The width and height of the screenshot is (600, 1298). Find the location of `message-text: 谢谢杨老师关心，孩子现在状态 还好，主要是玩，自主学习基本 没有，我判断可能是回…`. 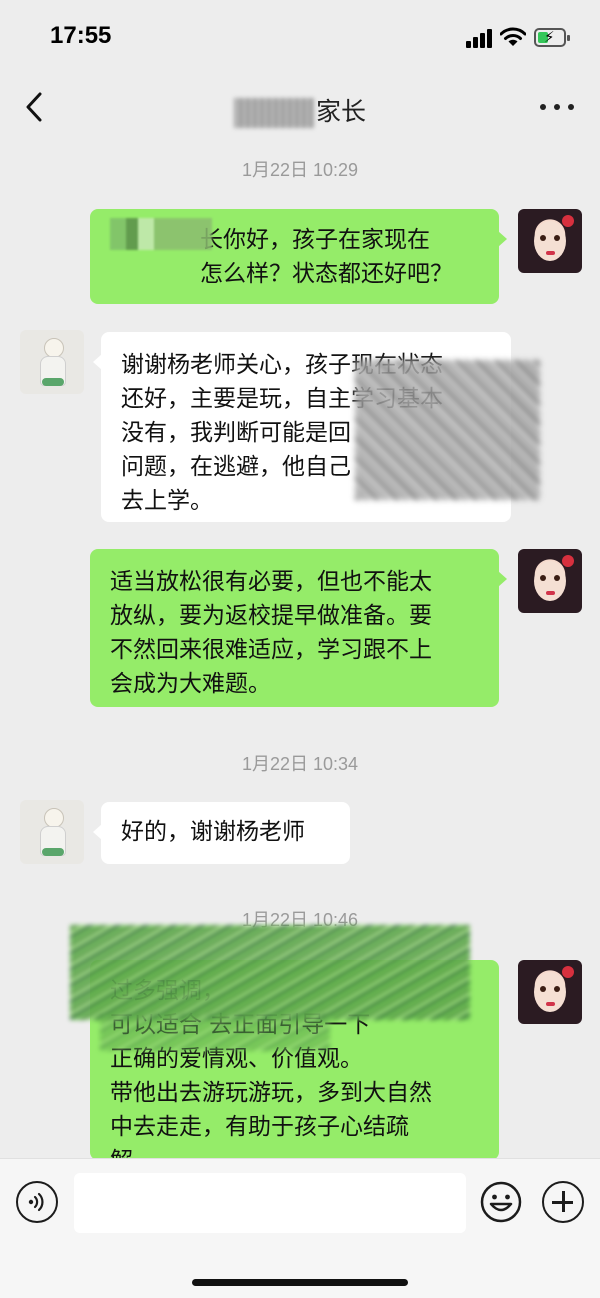

message-text: 谢谢杨老师关心，孩子现在状态 还好，主要是玩，自主学习基本 没有，我判断可能是回… is located at coordinates (282, 433).